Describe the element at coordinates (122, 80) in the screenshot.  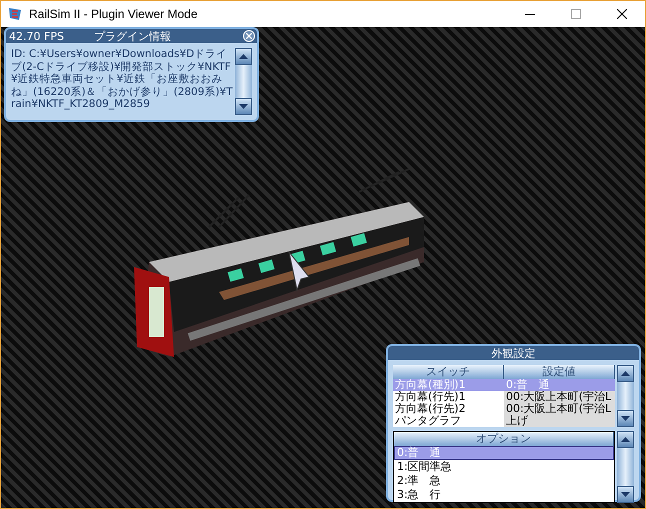
I see `plugin-path-text: ID: C:¥Users¥owner¥Downloads¥Dドライブ(2-Cドライブ移設)¥開発部ストック¥NKTF¥近鉄特急車両セット¥近鉄「お座敷おおみね」(16220系)＆「おかげ参り」(2809系)¥Train¥NKTF_KT2809_M2859` at that location.